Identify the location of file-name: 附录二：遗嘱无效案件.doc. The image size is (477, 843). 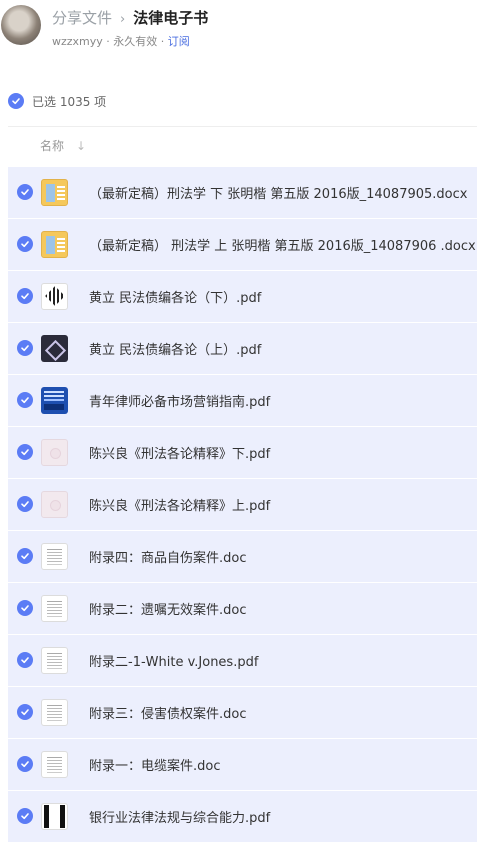
(168, 608).